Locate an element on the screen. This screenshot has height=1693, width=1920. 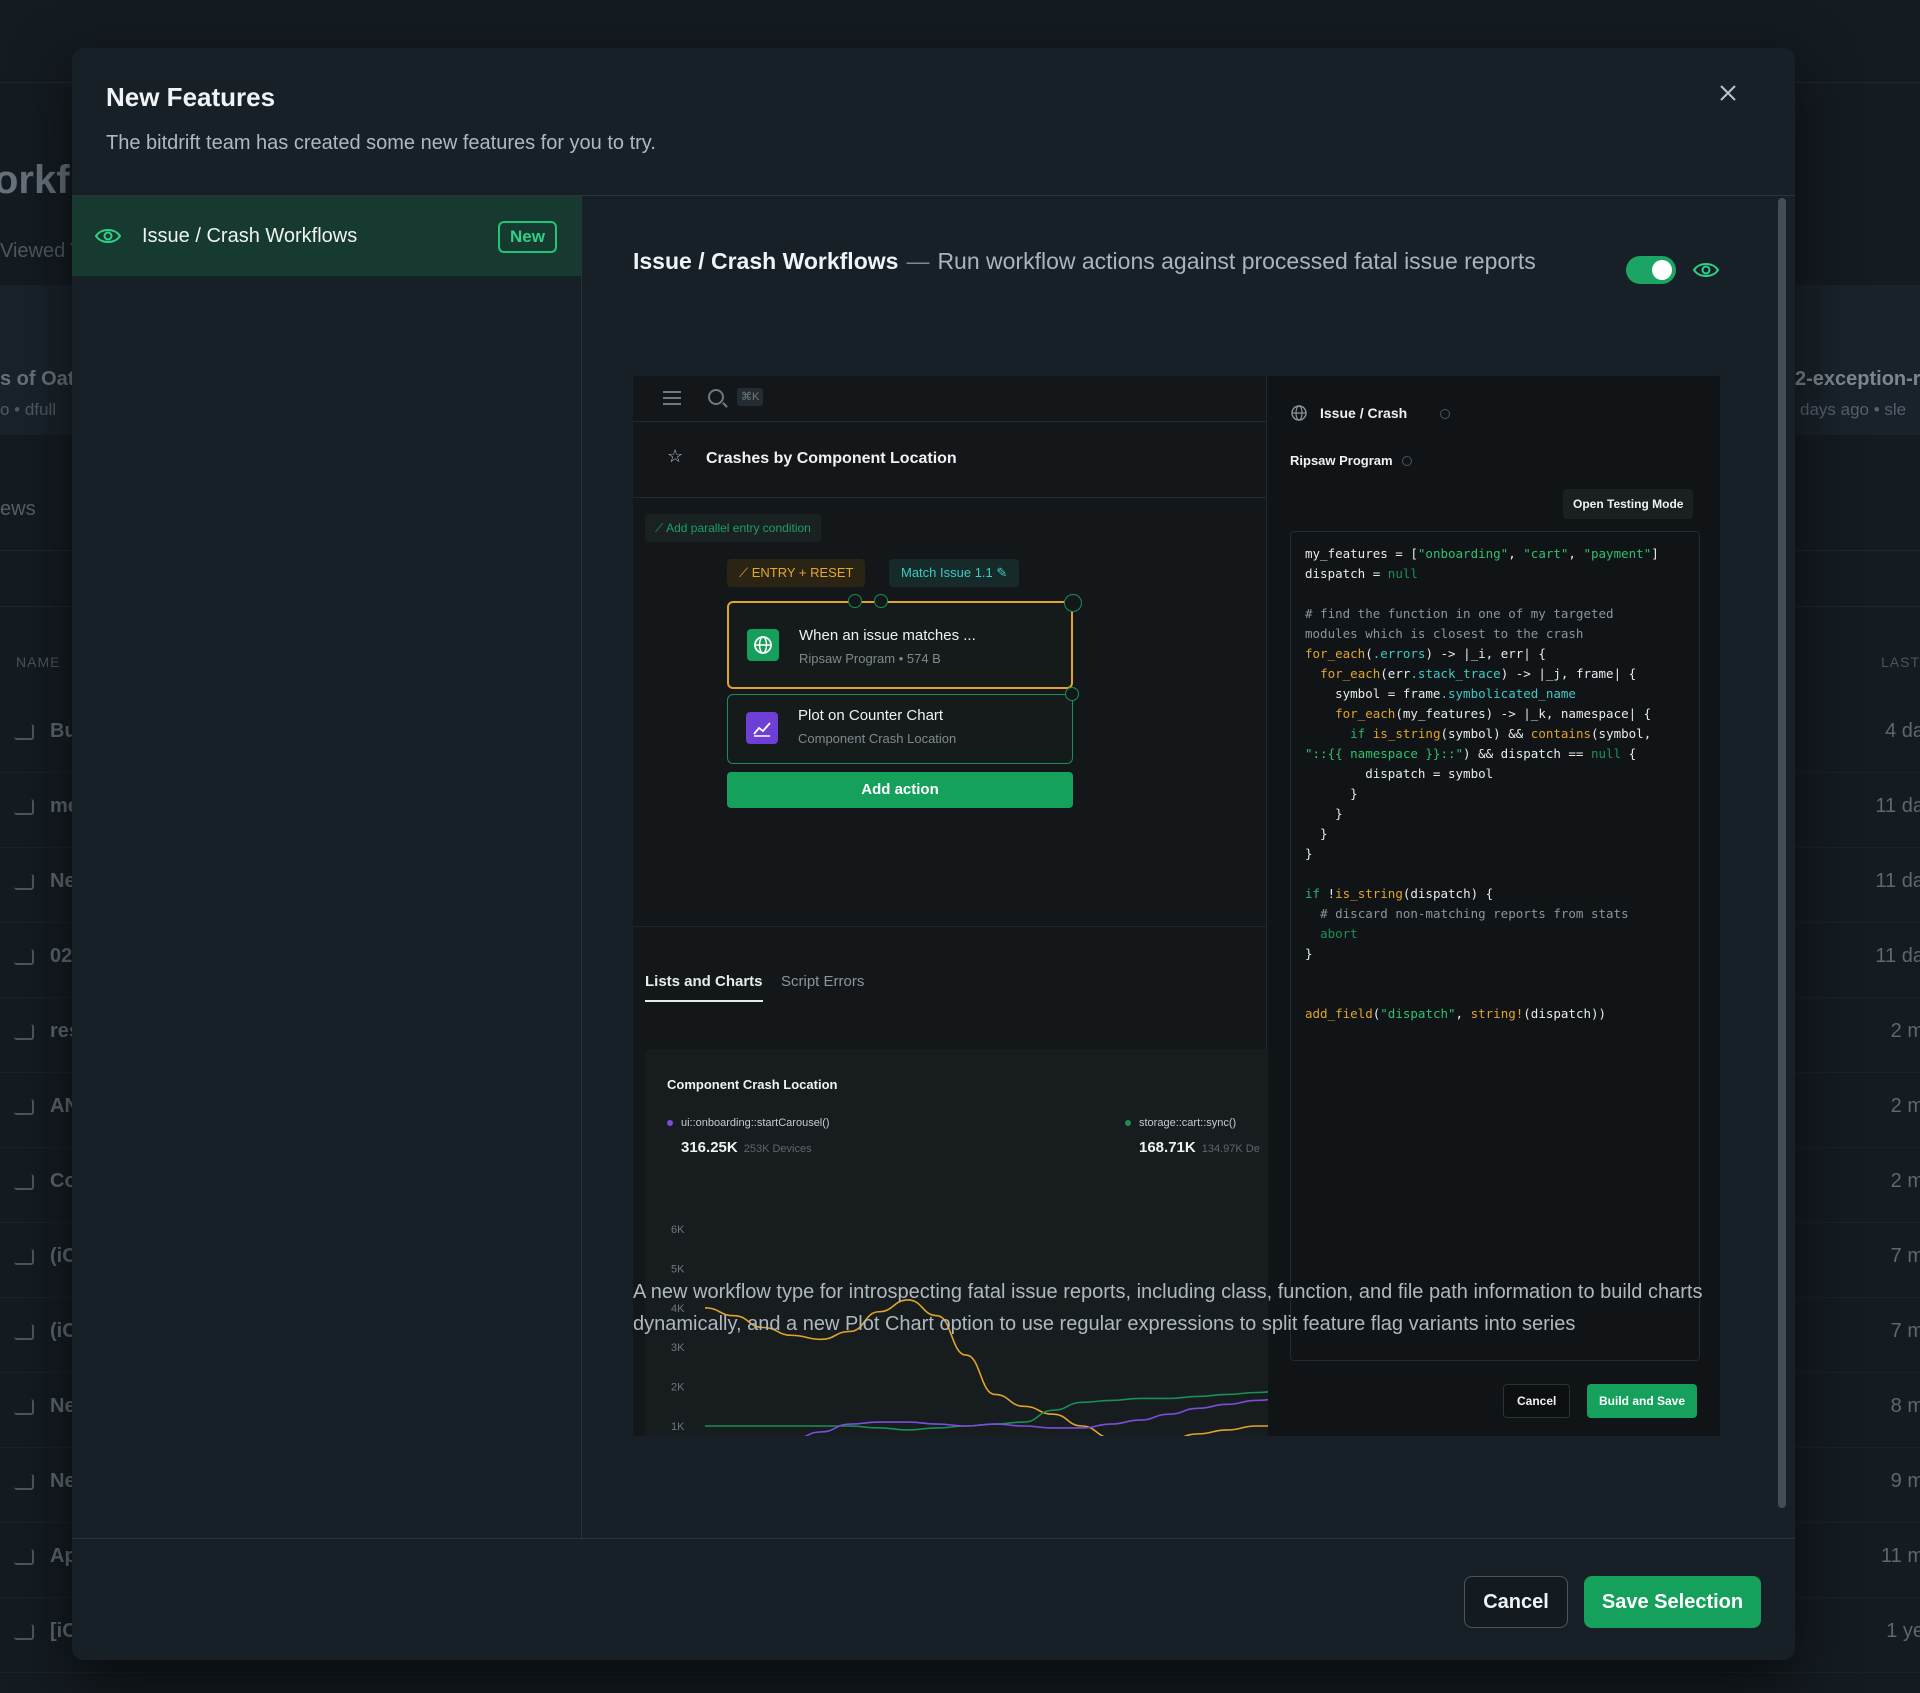
preview-topbar: ⌘K is located at coordinates (950, 399).